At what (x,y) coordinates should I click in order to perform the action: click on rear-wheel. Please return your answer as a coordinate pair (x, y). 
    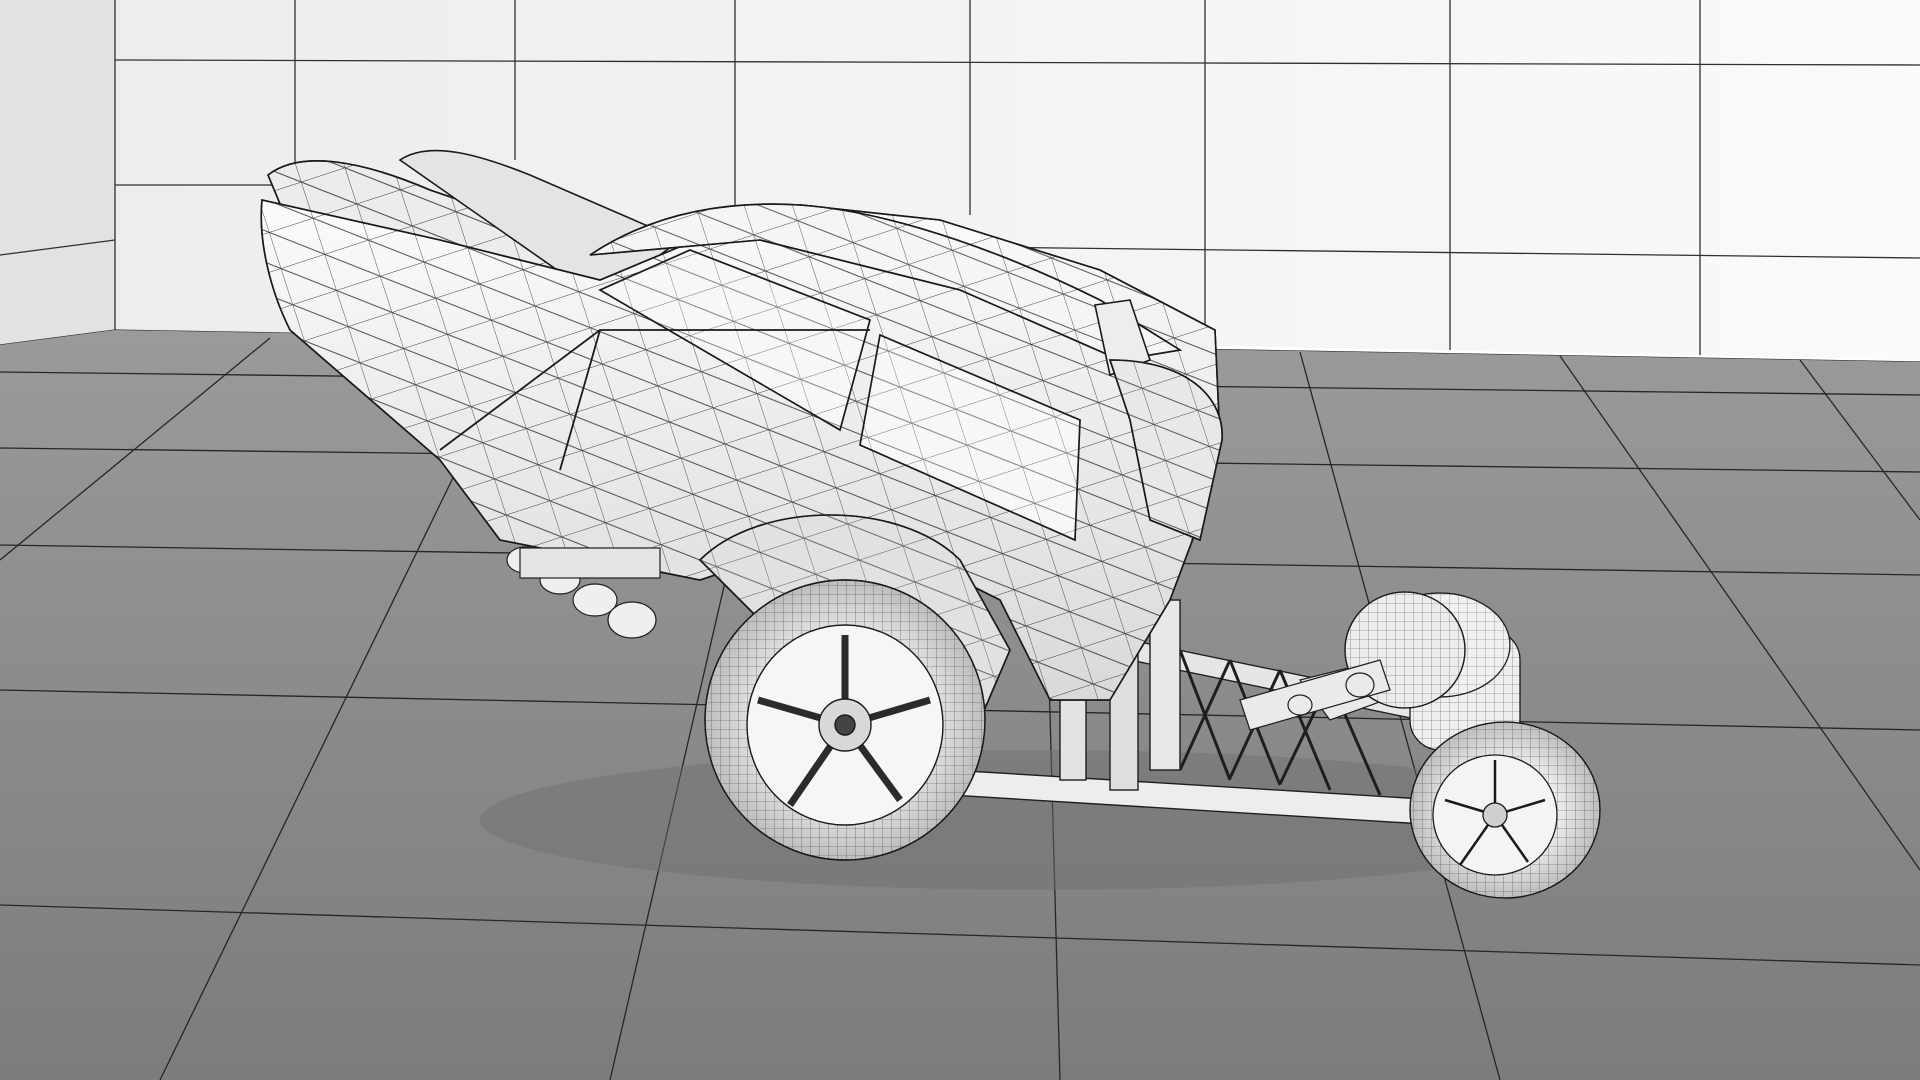
    Looking at the image, I should click on (845, 720).